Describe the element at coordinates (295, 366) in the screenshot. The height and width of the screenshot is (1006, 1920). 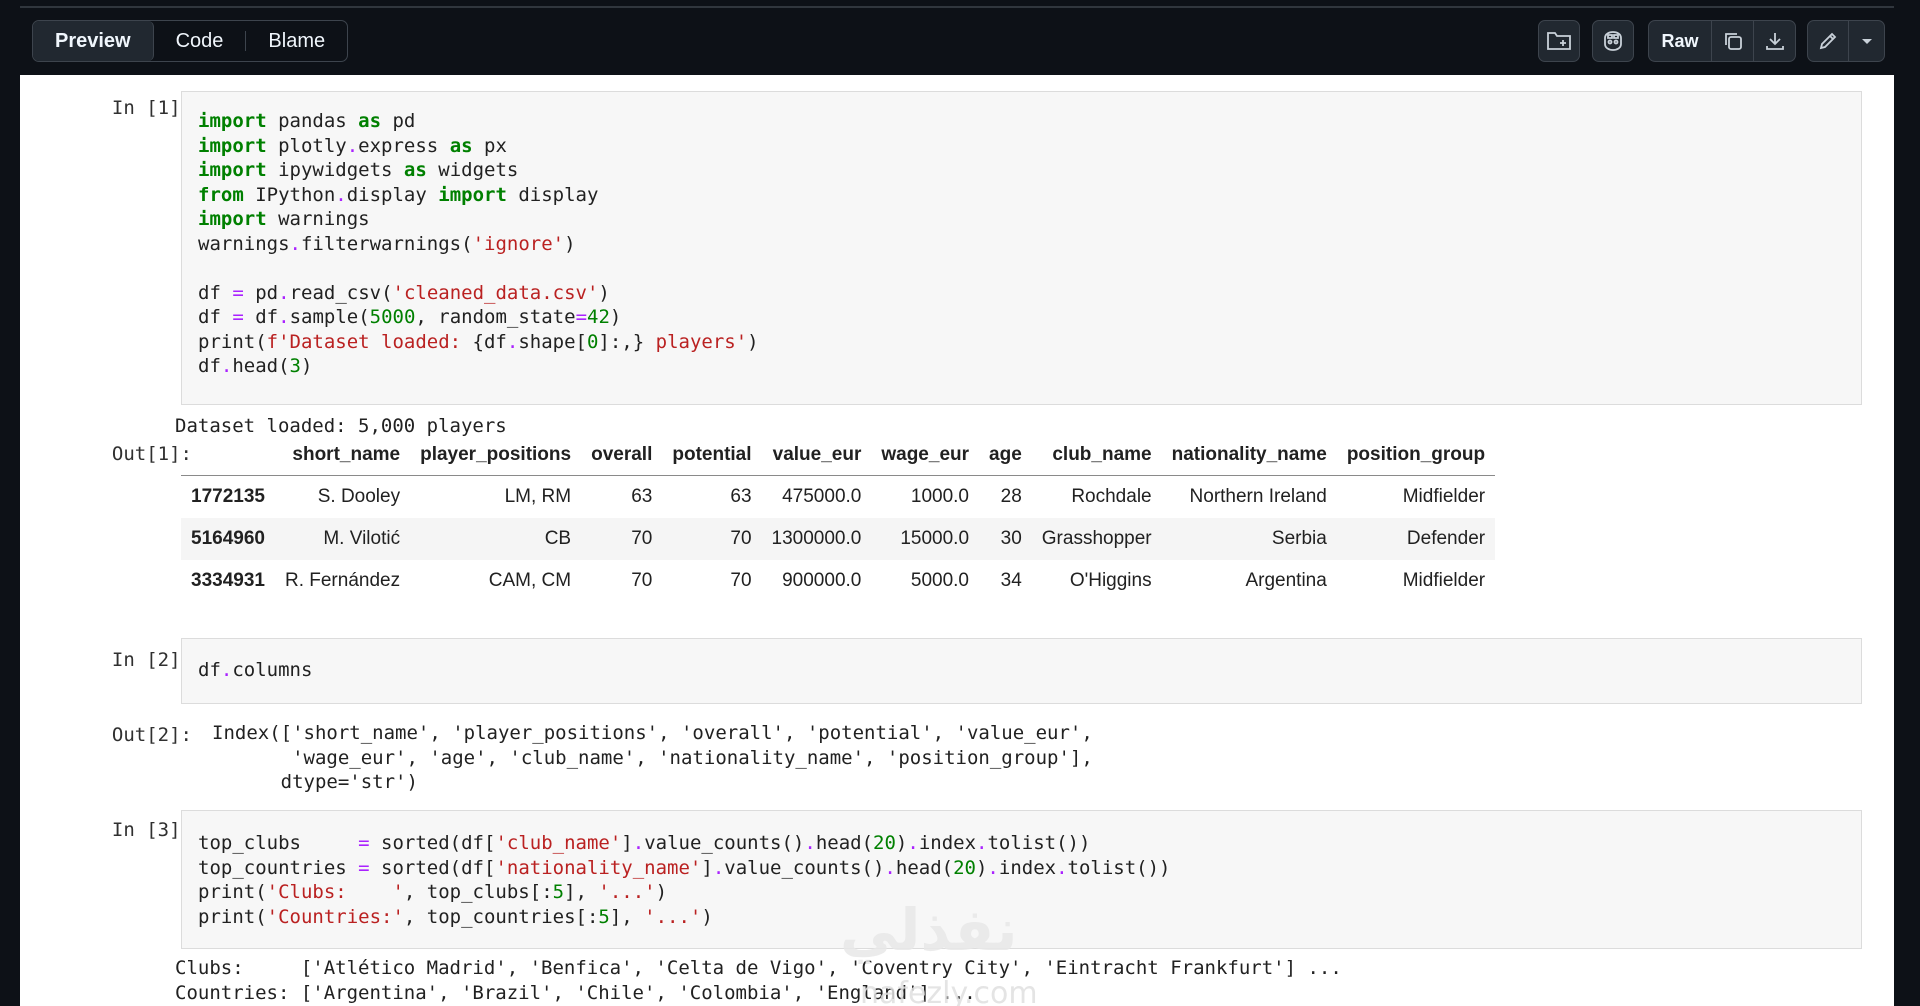
I see `code-token: 3` at that location.